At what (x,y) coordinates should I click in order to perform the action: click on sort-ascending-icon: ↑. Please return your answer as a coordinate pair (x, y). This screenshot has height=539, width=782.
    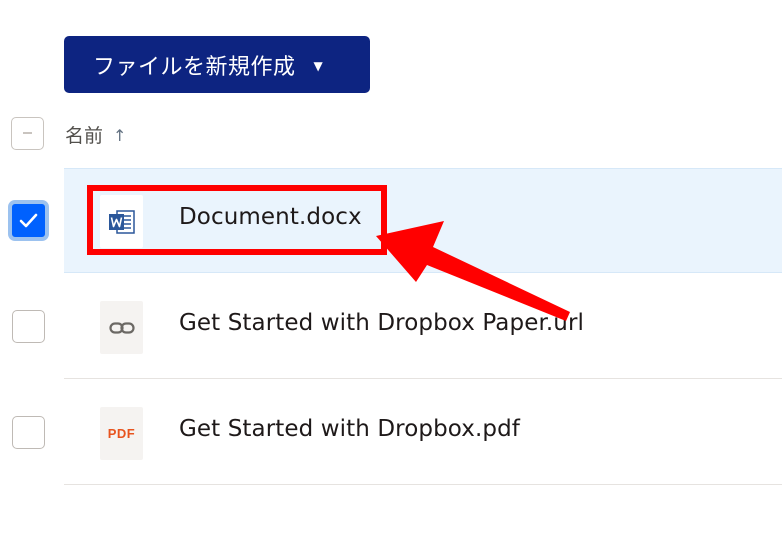
    Looking at the image, I should click on (120, 135).